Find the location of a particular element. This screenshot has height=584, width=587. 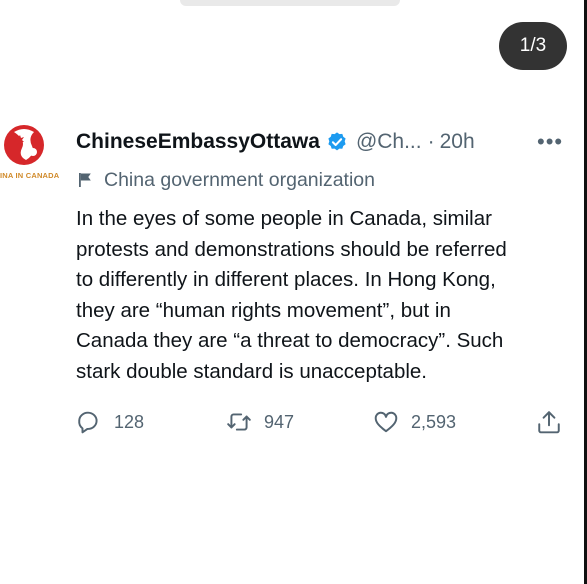

tweet-actions: 128 947 2,593 is located at coordinates (293, 422).